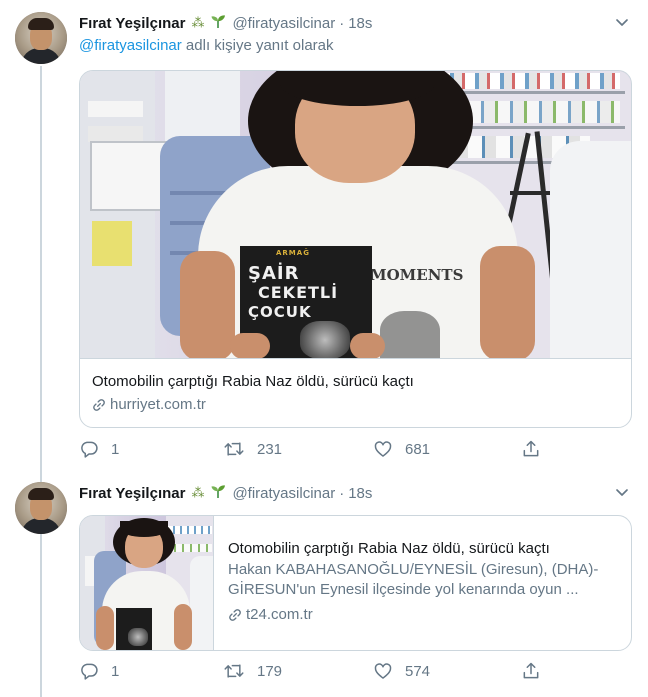  I want to click on book-title-line-3: ÇOCUK, so click(280, 312).